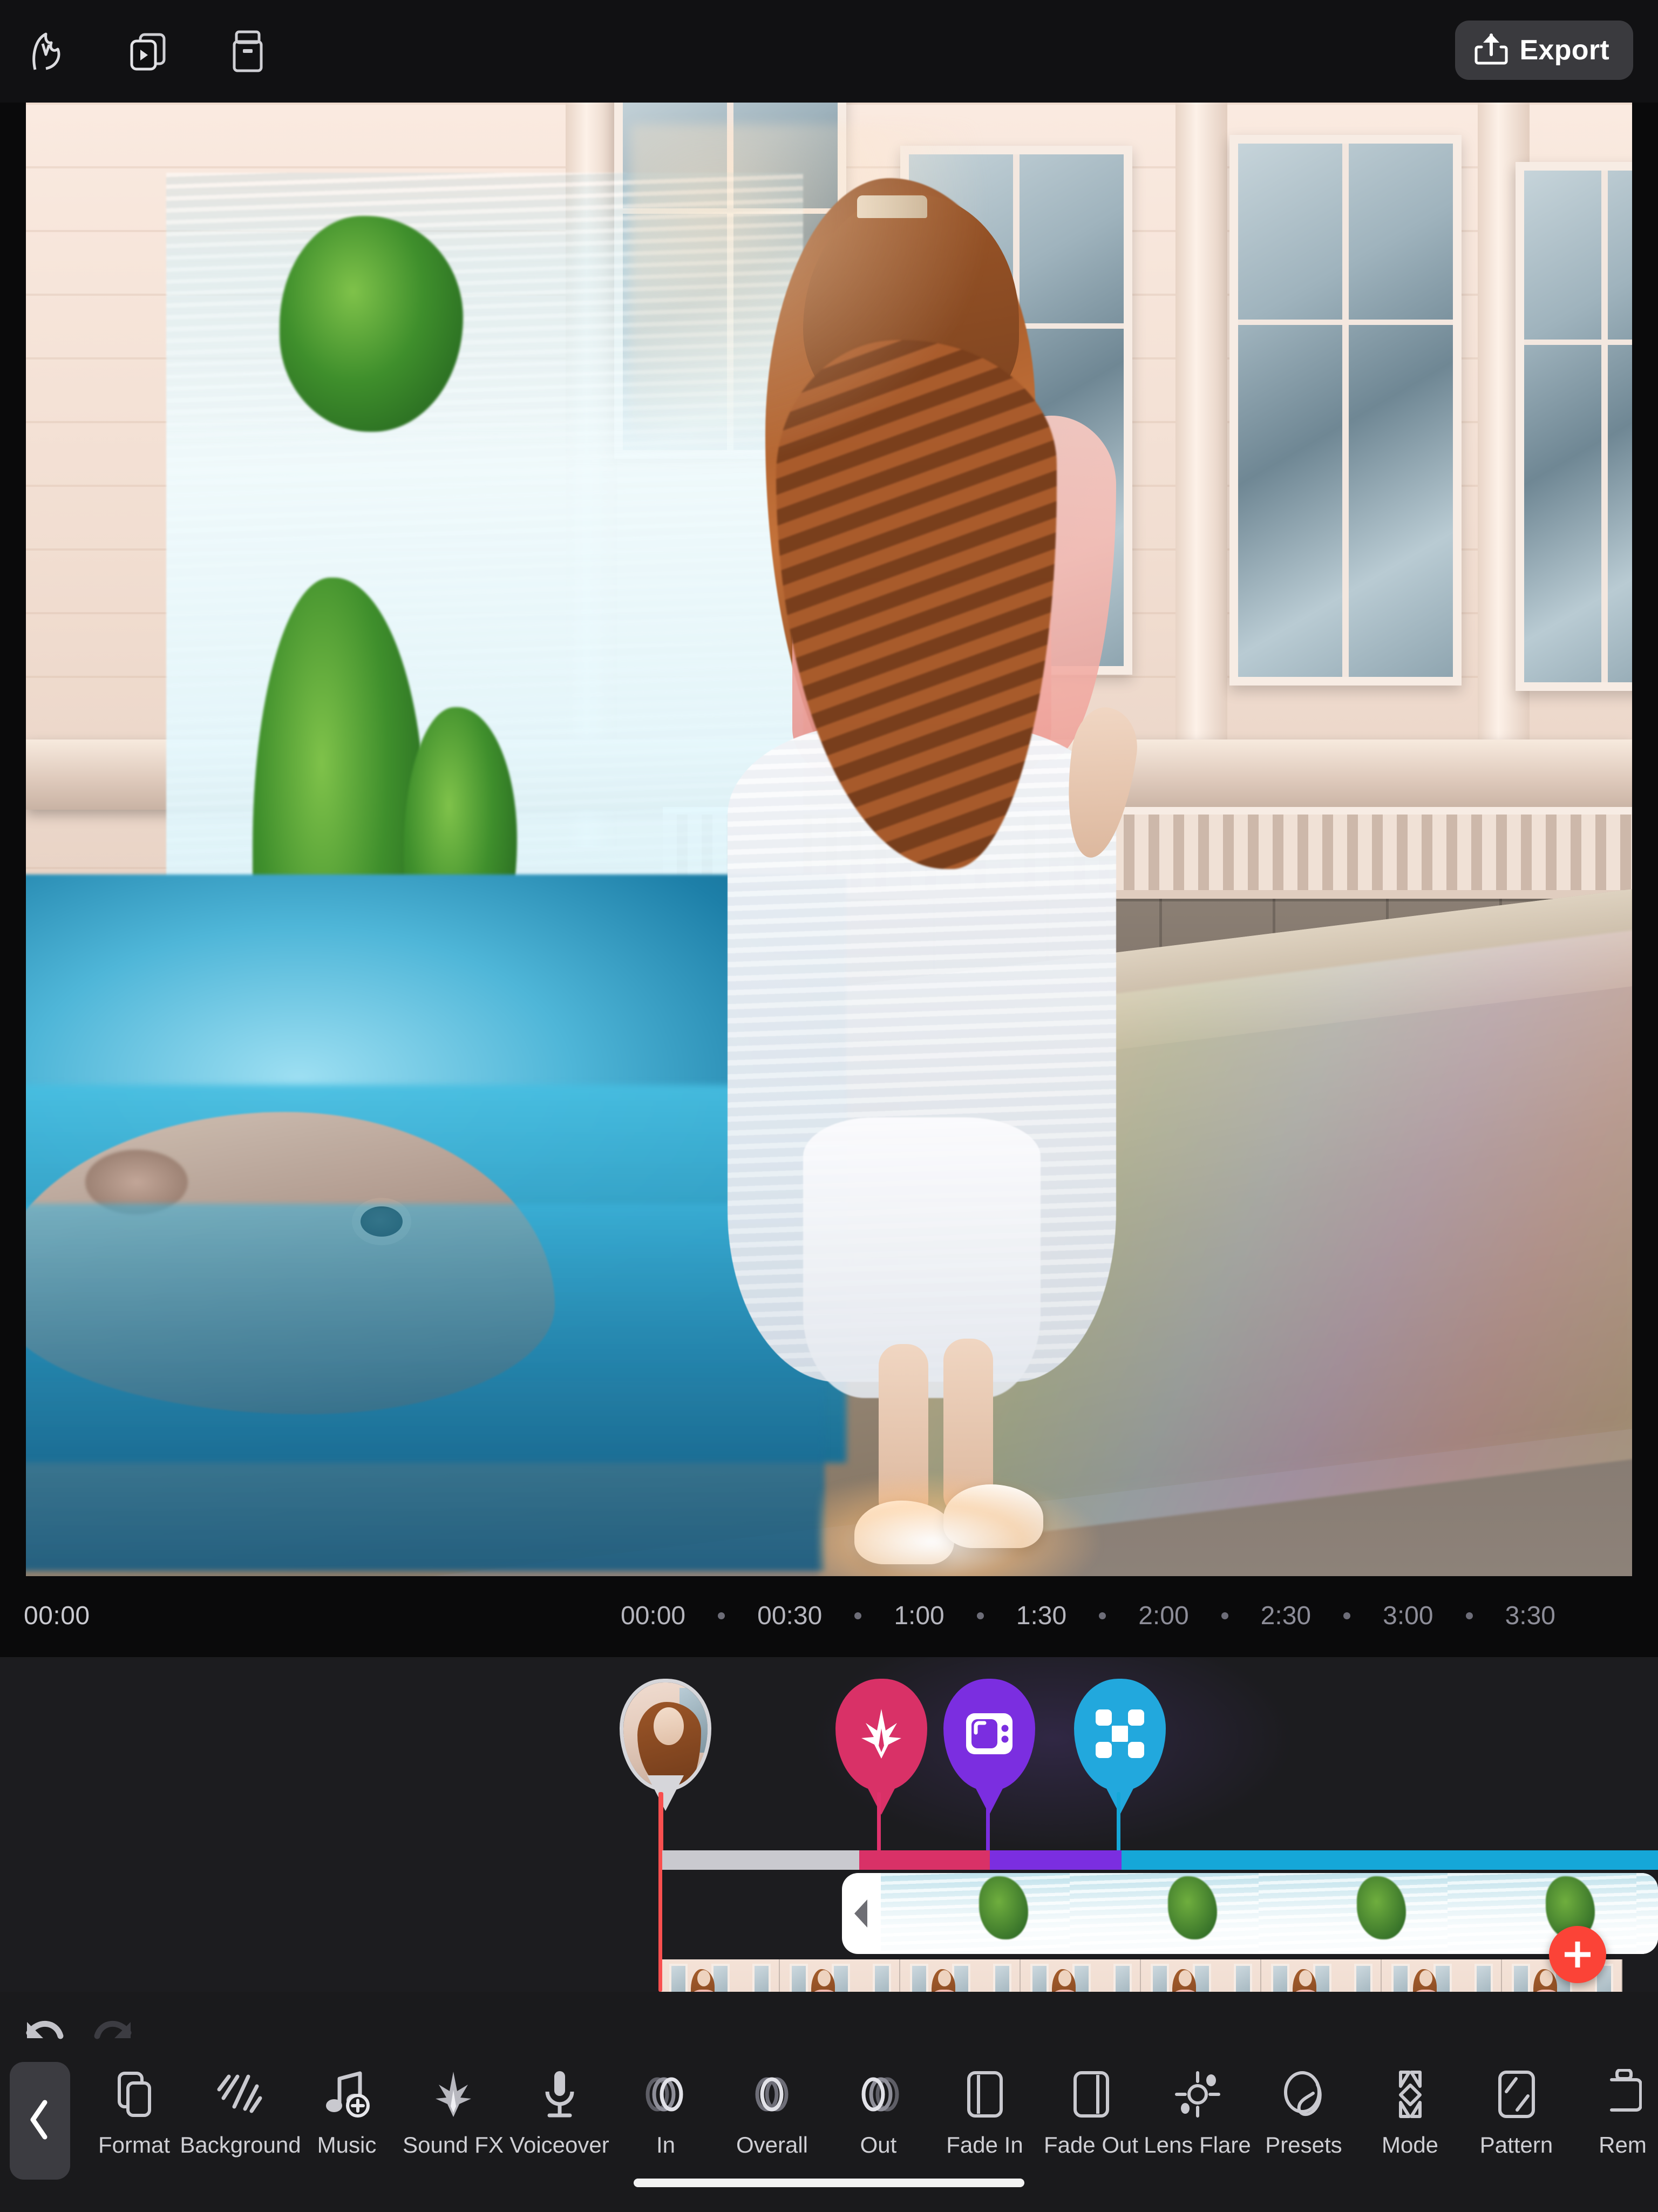 This screenshot has height=2212, width=1658. What do you see at coordinates (790, 1616) in the screenshot?
I see `ruler-tick: 00:30` at bounding box center [790, 1616].